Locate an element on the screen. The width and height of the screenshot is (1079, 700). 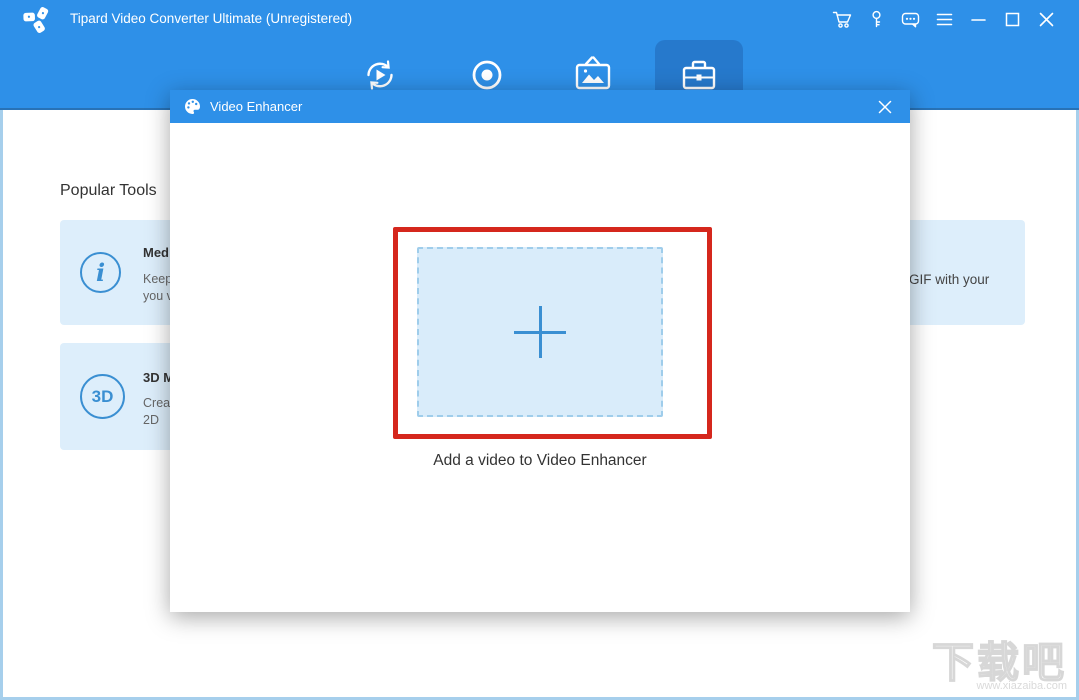
add-video-dropzone is located at coordinates (540, 332).